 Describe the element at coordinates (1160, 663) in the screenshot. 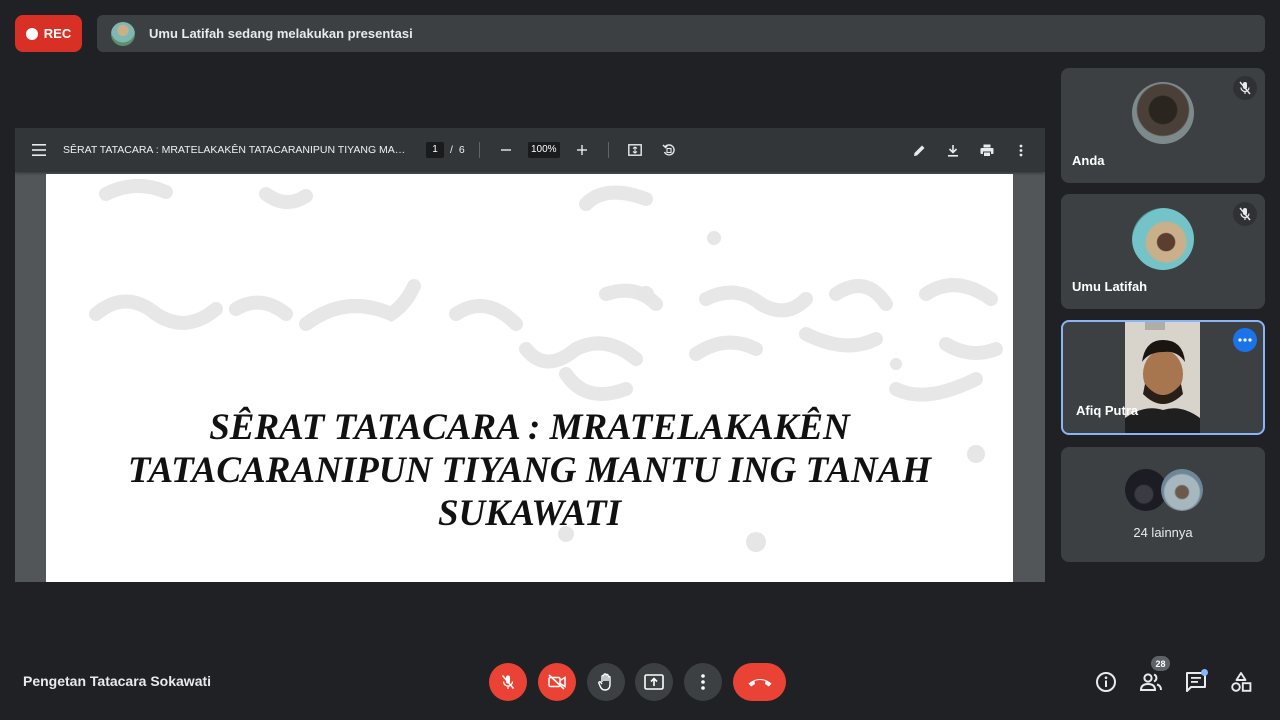

I see `participant-count-badge: 28` at that location.